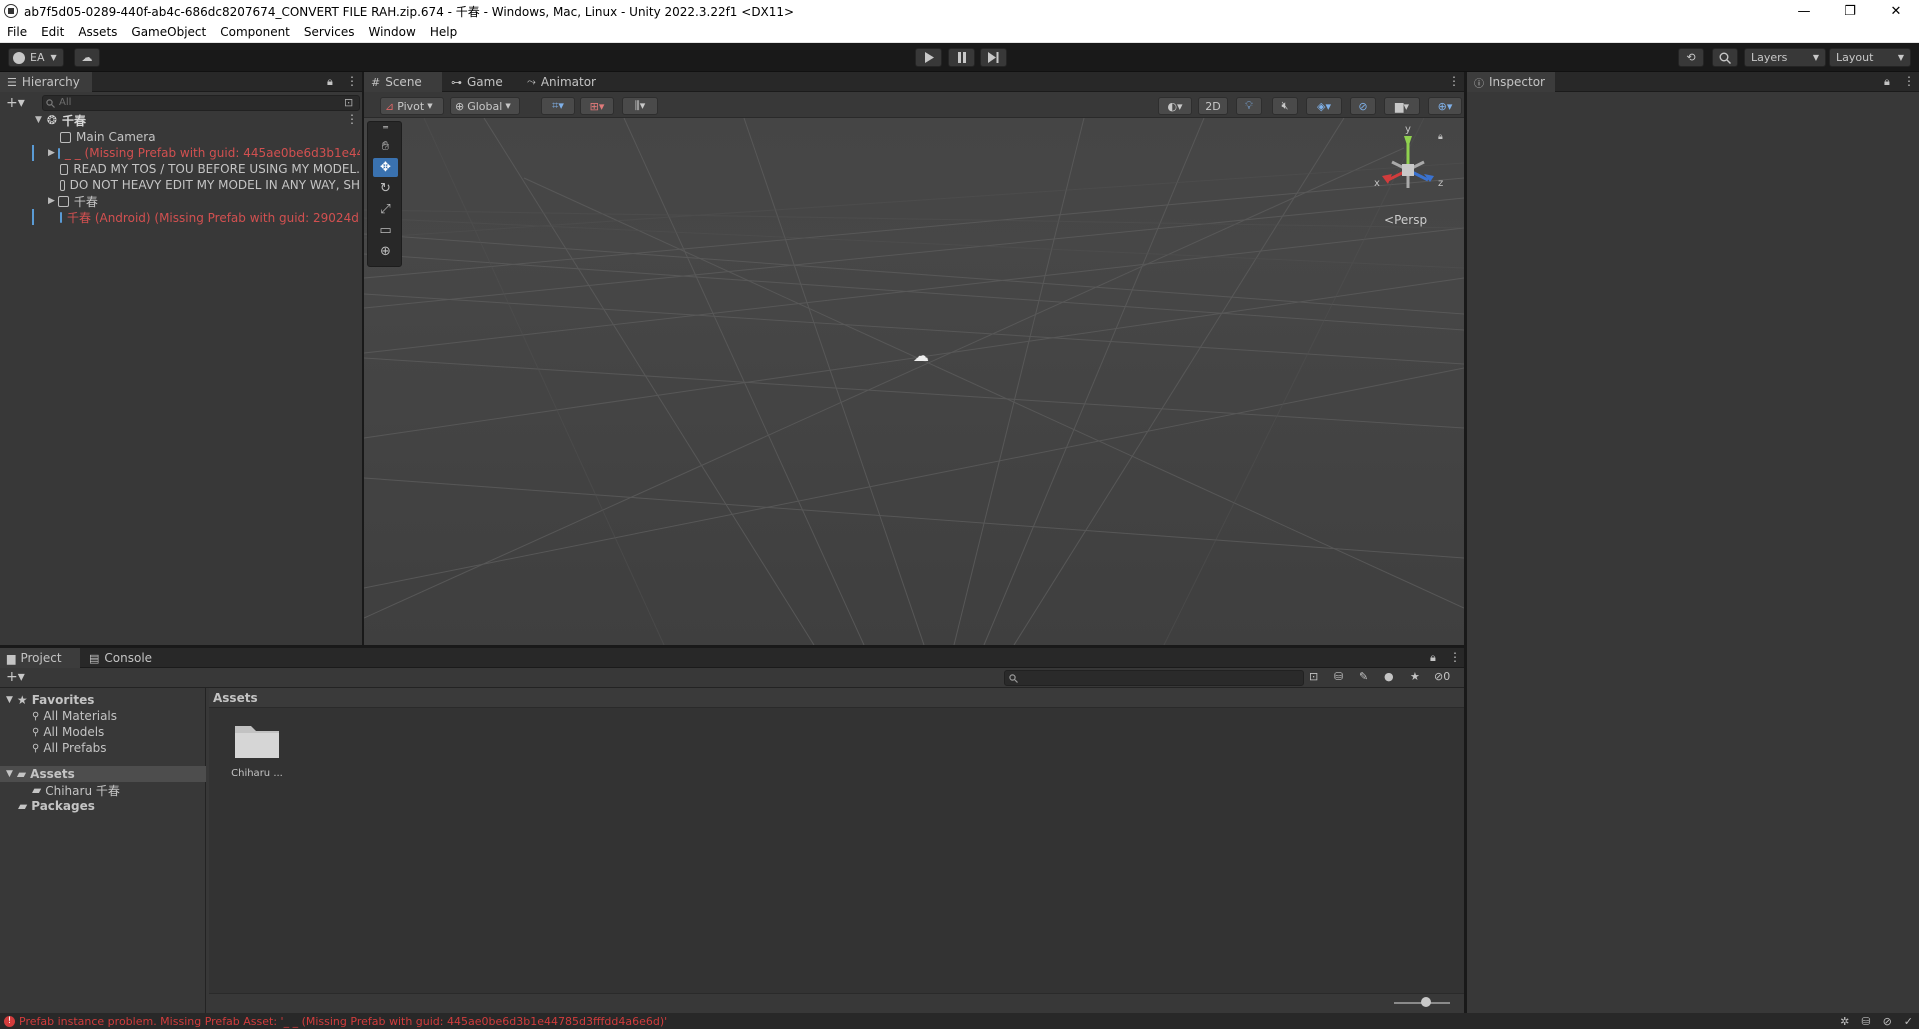 This screenshot has width=1919, height=1029. Describe the element at coordinates (40, 658) in the screenshot. I see `tab-project: ▆ Project` at that location.